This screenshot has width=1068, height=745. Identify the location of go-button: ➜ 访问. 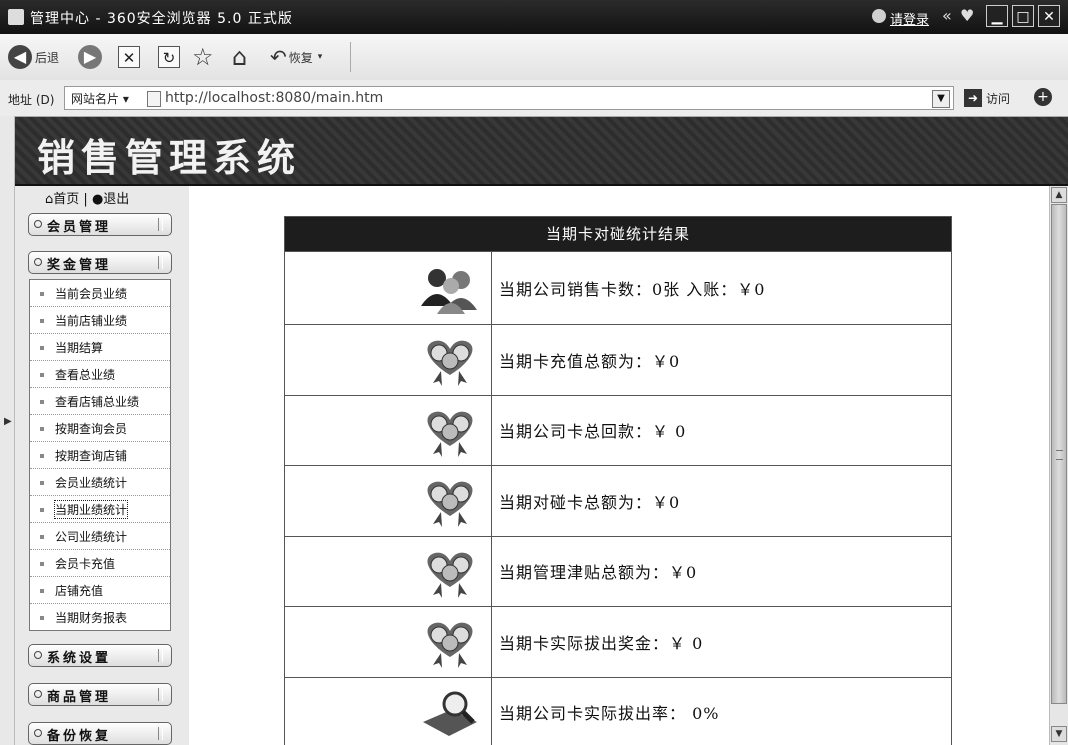
(987, 98).